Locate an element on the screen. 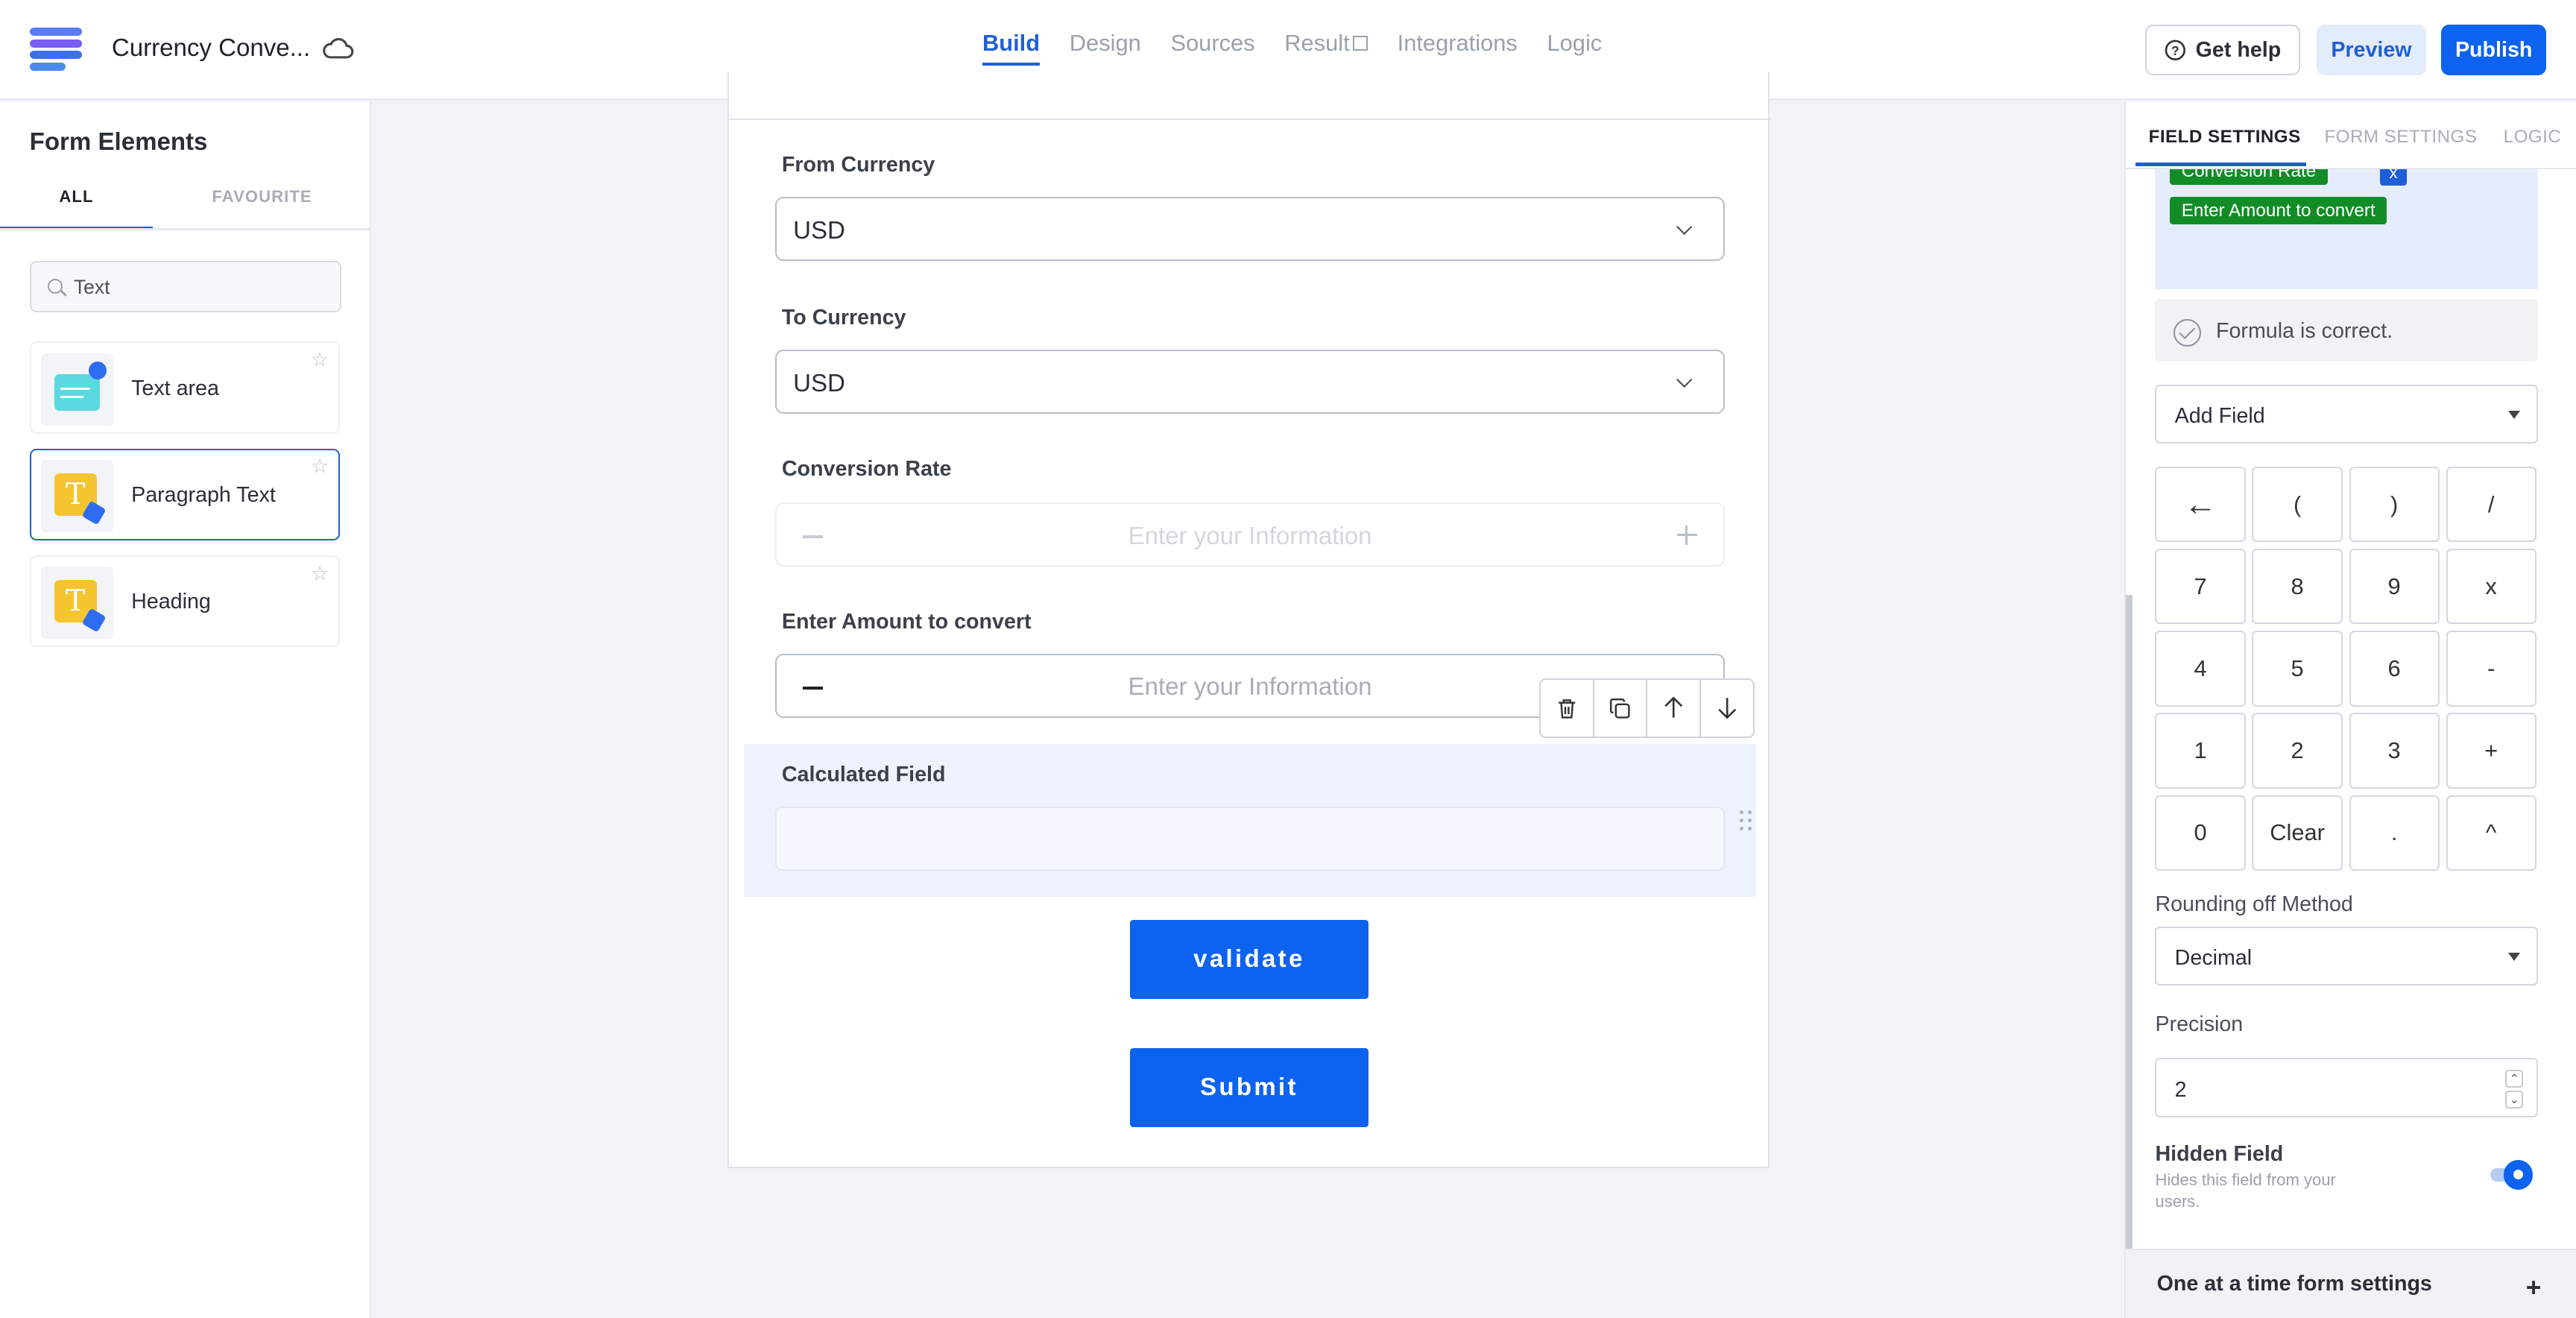  calculated-field-block: Calculated Field is located at coordinates (1250, 821).